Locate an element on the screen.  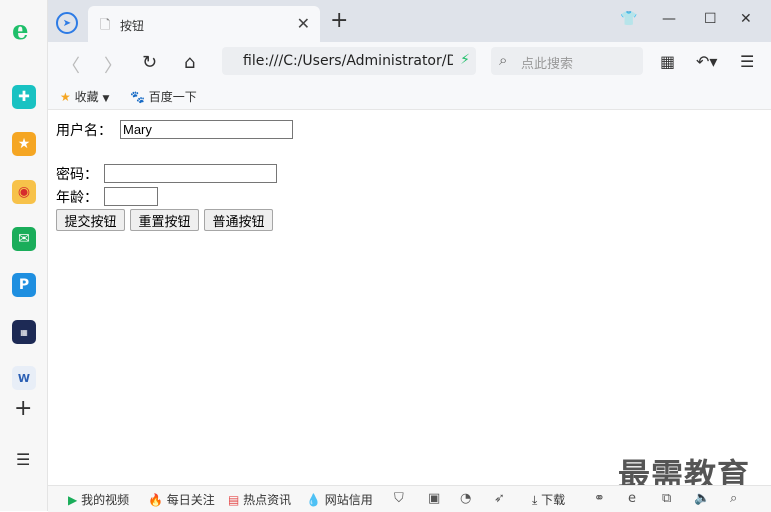
minimize-icon: — is located at coordinates (669, 19).